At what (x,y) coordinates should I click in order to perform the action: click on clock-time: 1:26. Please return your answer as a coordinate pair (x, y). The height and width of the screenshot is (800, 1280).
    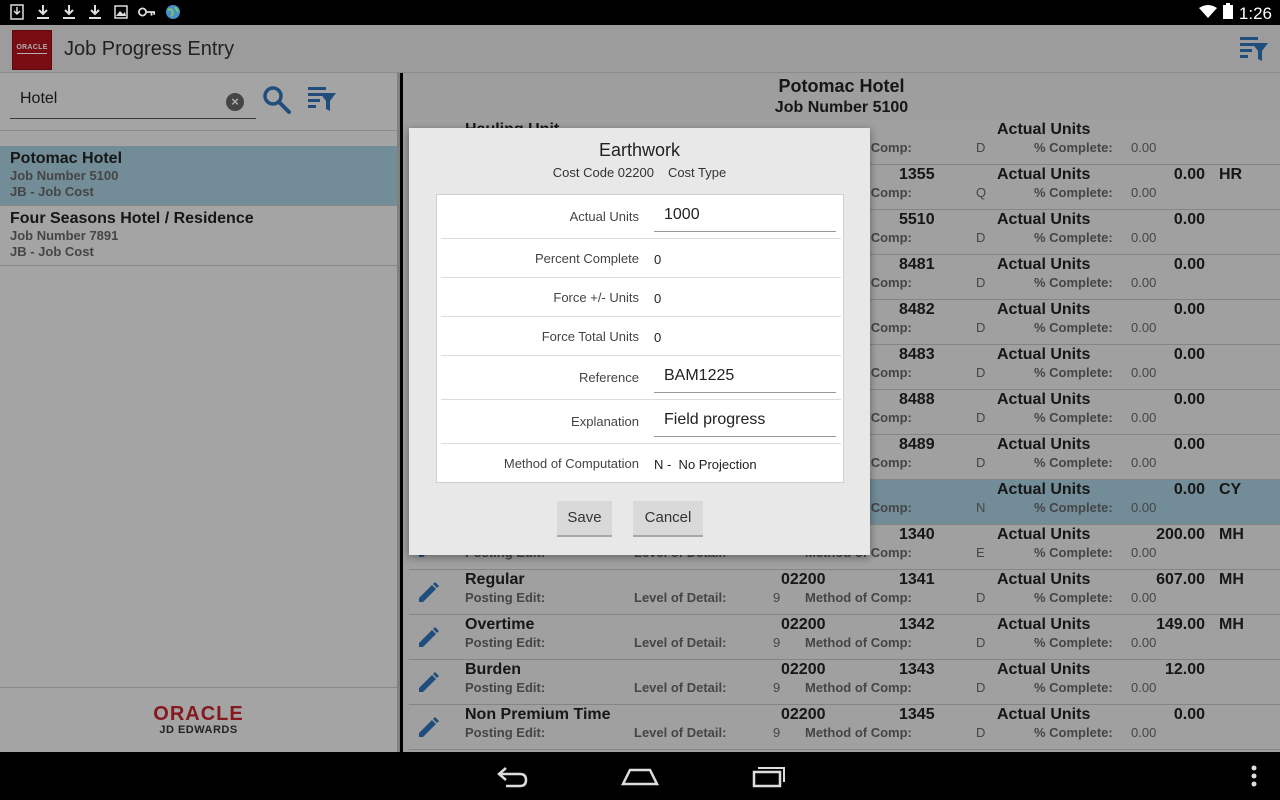
    Looking at the image, I should click on (1255, 13).